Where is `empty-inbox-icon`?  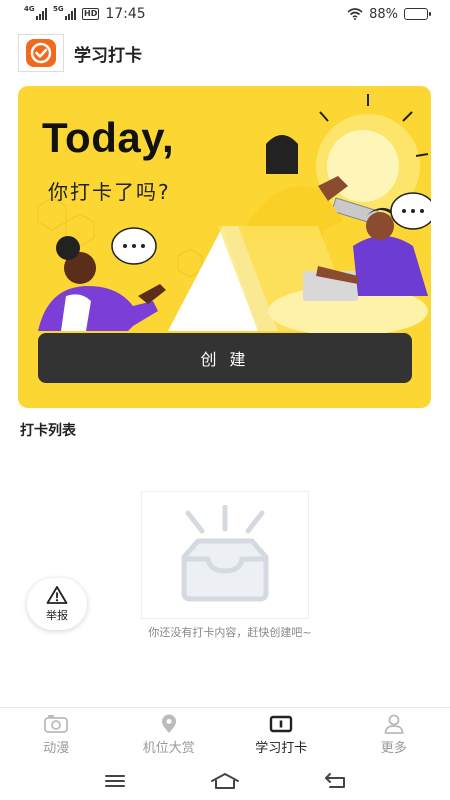 empty-inbox-icon is located at coordinates (225, 555).